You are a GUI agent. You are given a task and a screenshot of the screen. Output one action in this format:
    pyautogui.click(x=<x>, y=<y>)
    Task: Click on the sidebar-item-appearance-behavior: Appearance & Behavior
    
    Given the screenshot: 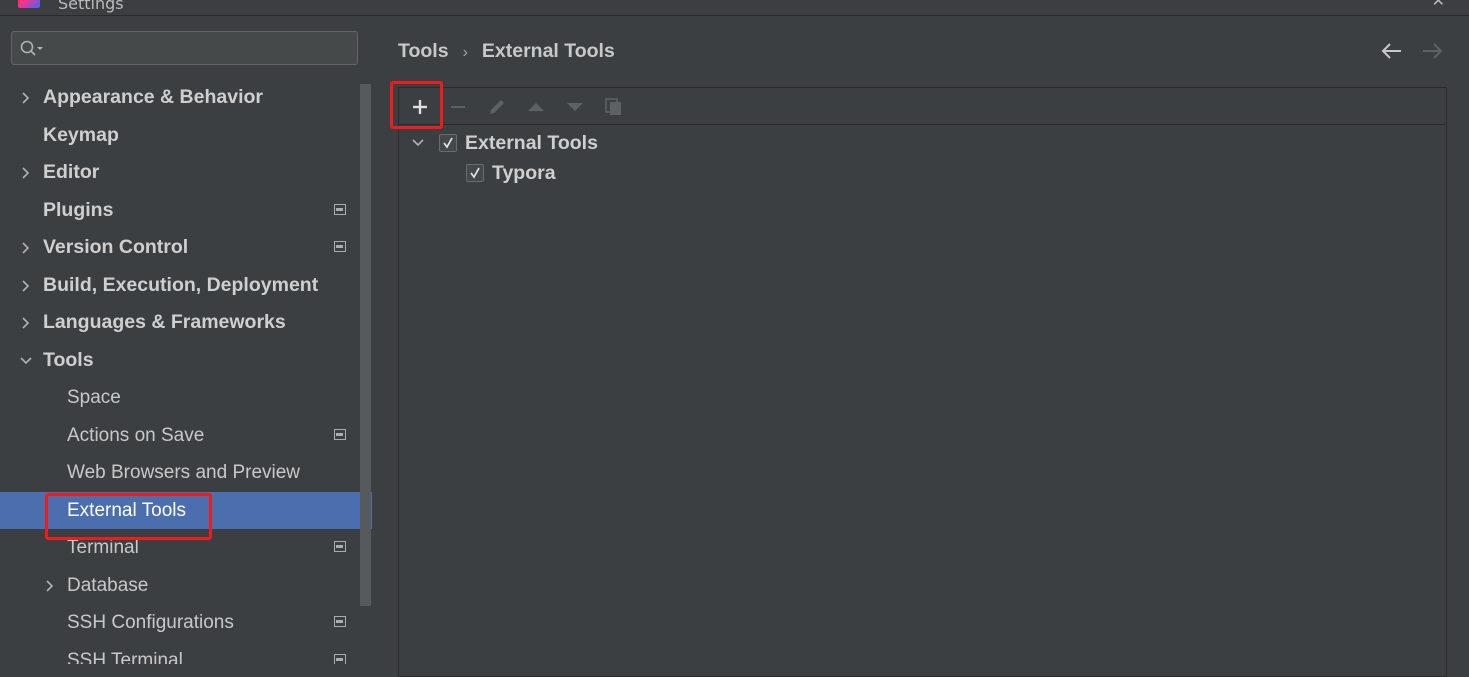 What is the action you would take?
    pyautogui.click(x=186, y=97)
    